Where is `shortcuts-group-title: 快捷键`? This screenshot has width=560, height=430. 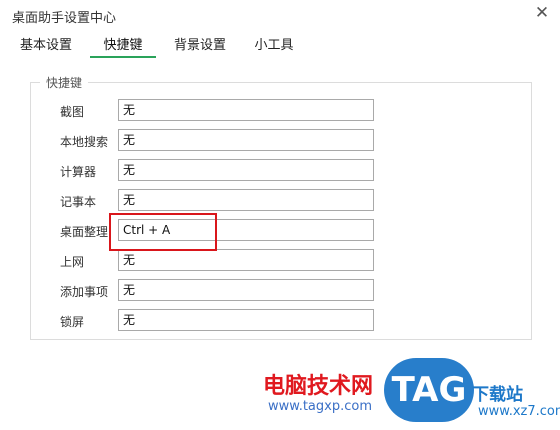
shortcuts-group-title: 快捷键 is located at coordinates (64, 82).